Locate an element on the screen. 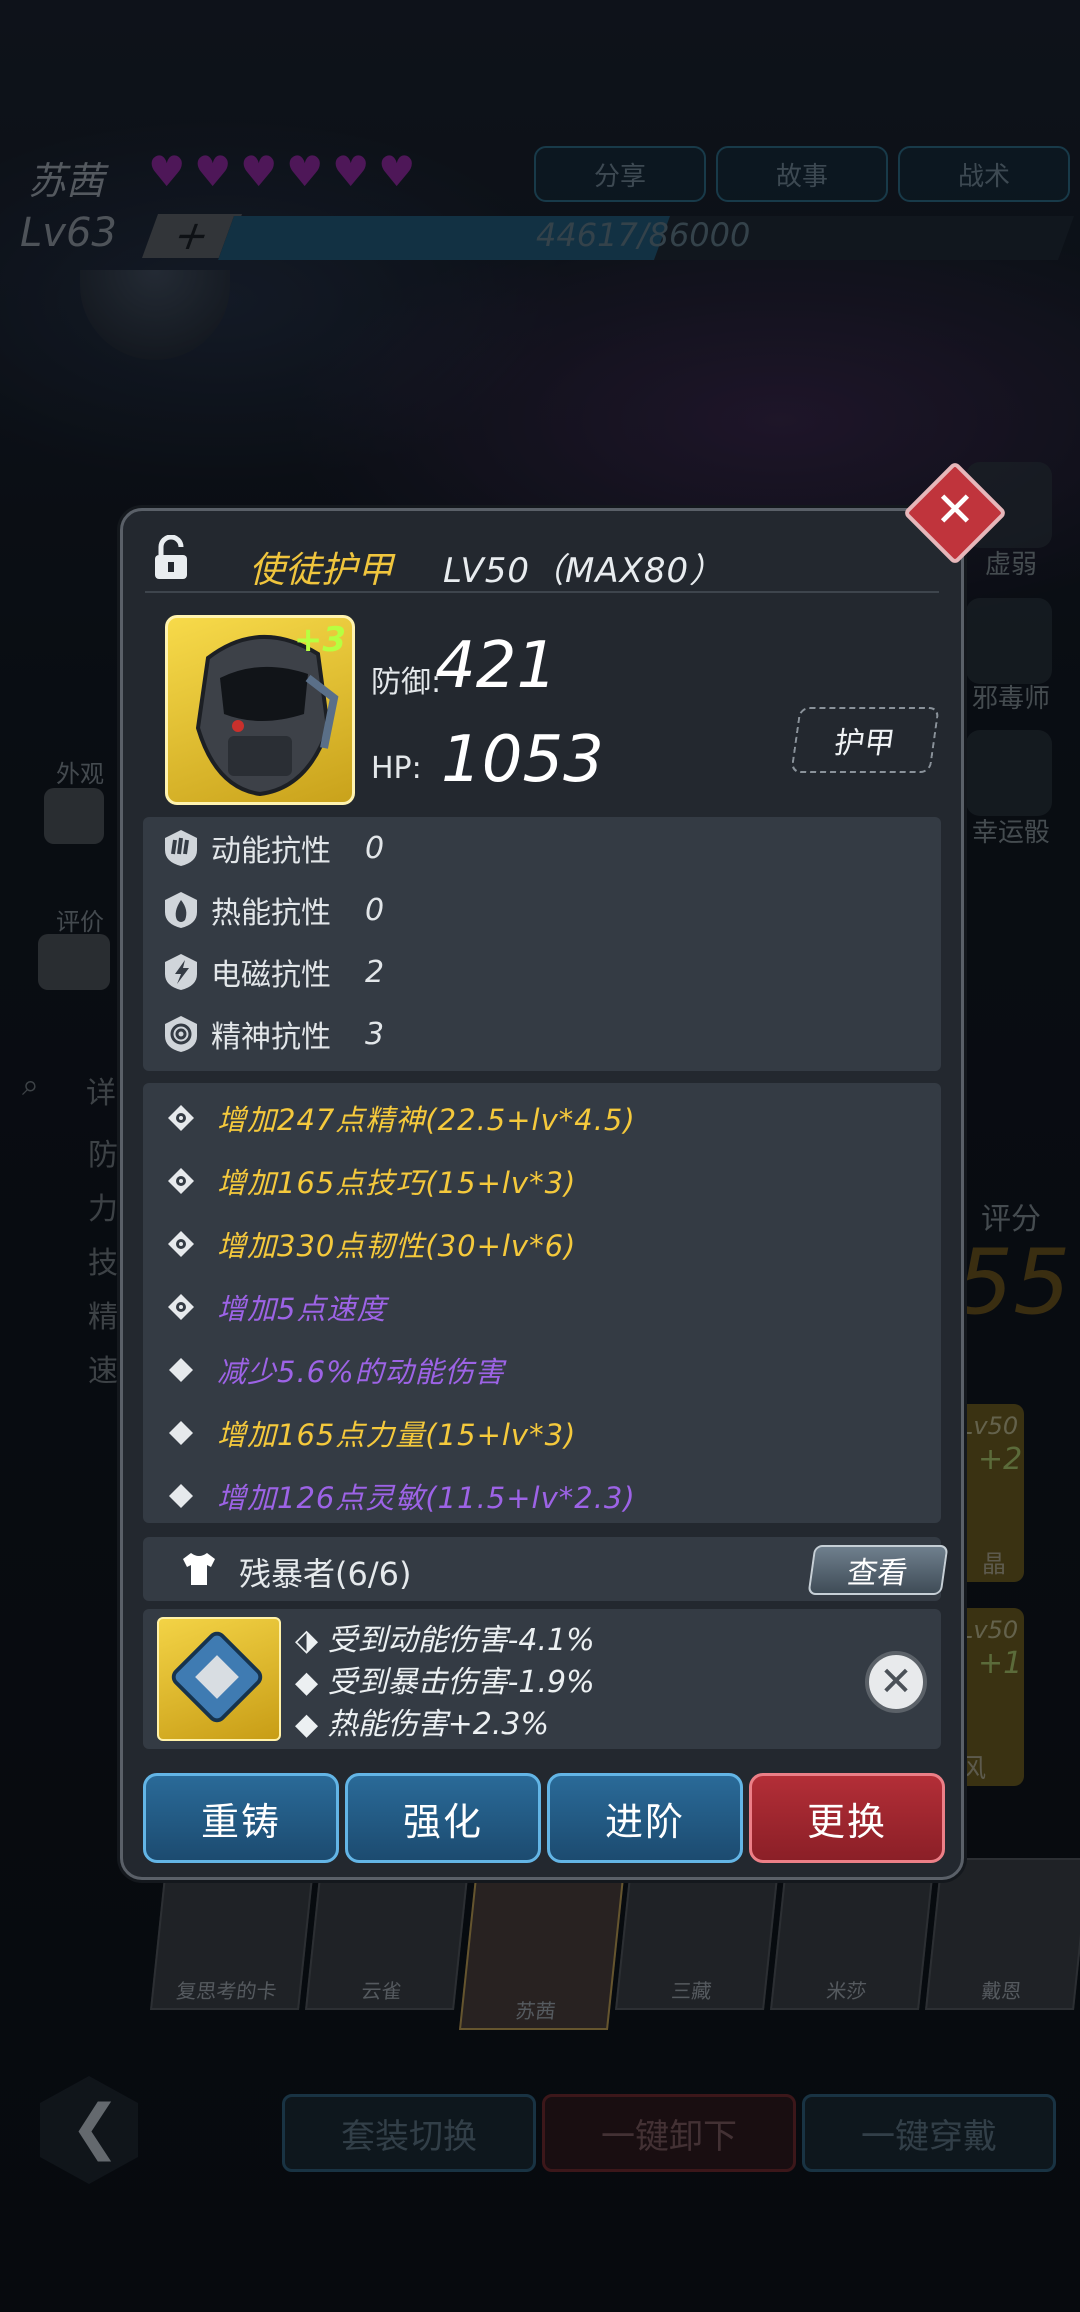 This screenshot has width=1080, height=2312. enhance-button: 强化 is located at coordinates (443, 1818).